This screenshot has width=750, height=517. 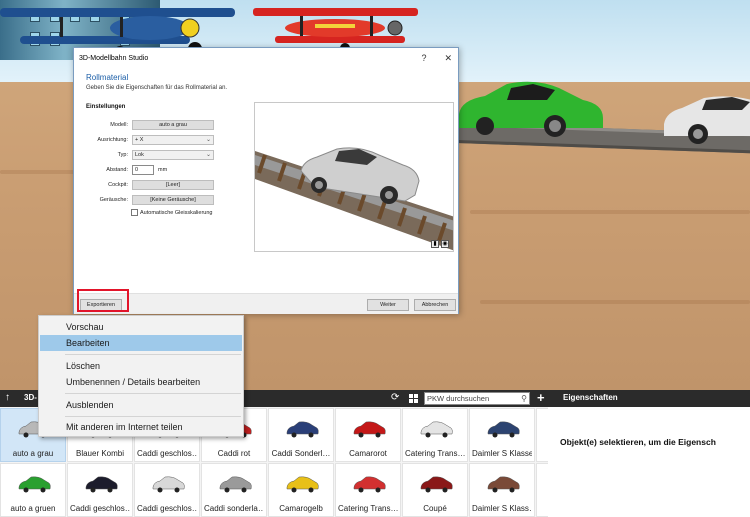 I want to click on modell-button: auto a grau, so click(x=173, y=125).